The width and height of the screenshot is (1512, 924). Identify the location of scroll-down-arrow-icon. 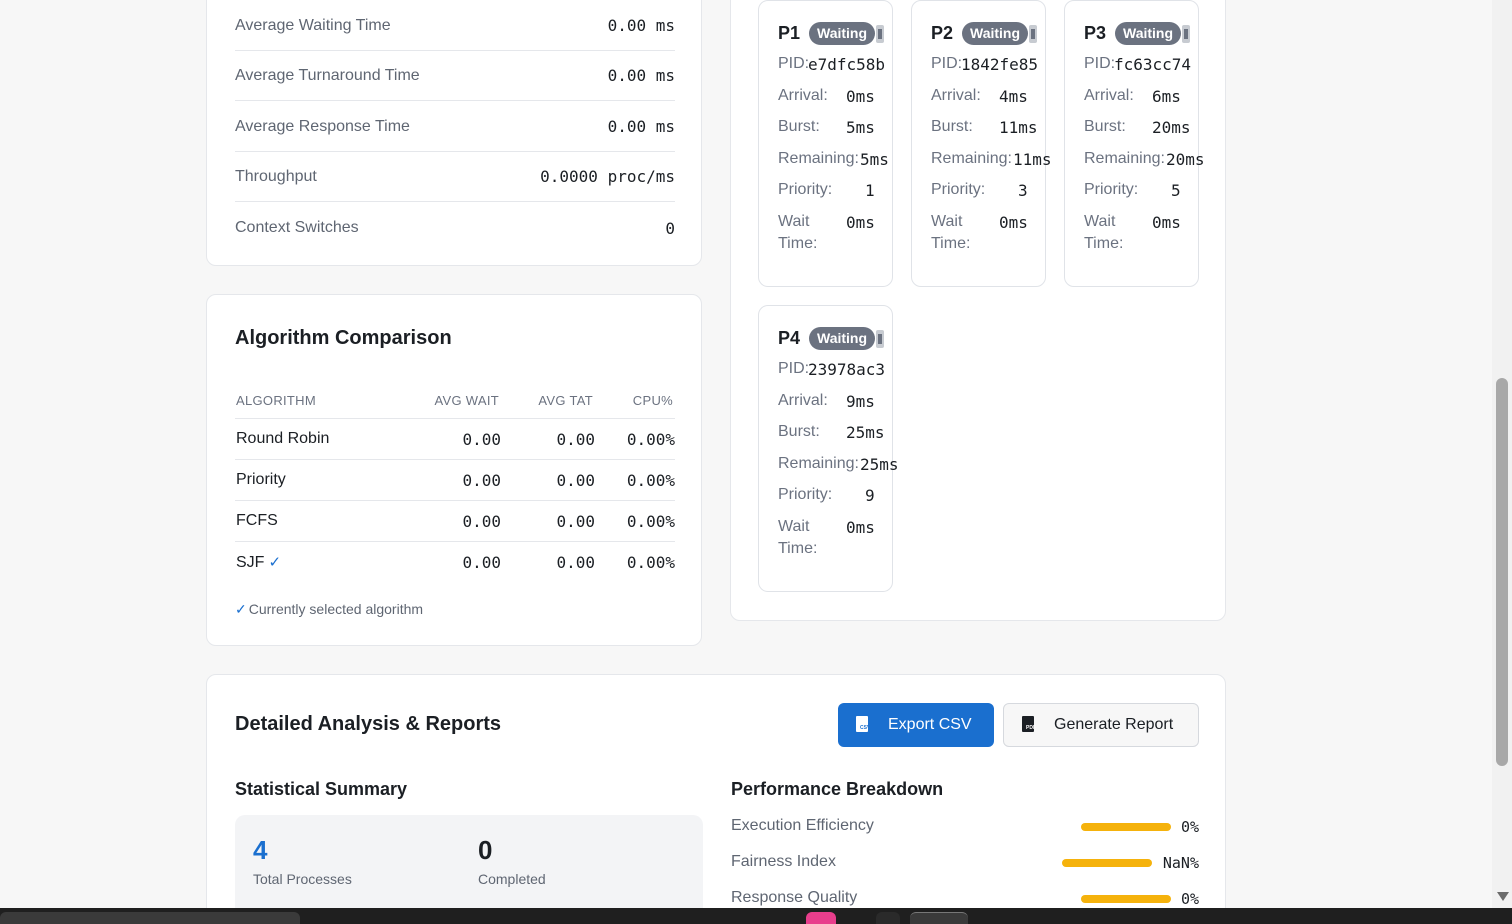
(1503, 896).